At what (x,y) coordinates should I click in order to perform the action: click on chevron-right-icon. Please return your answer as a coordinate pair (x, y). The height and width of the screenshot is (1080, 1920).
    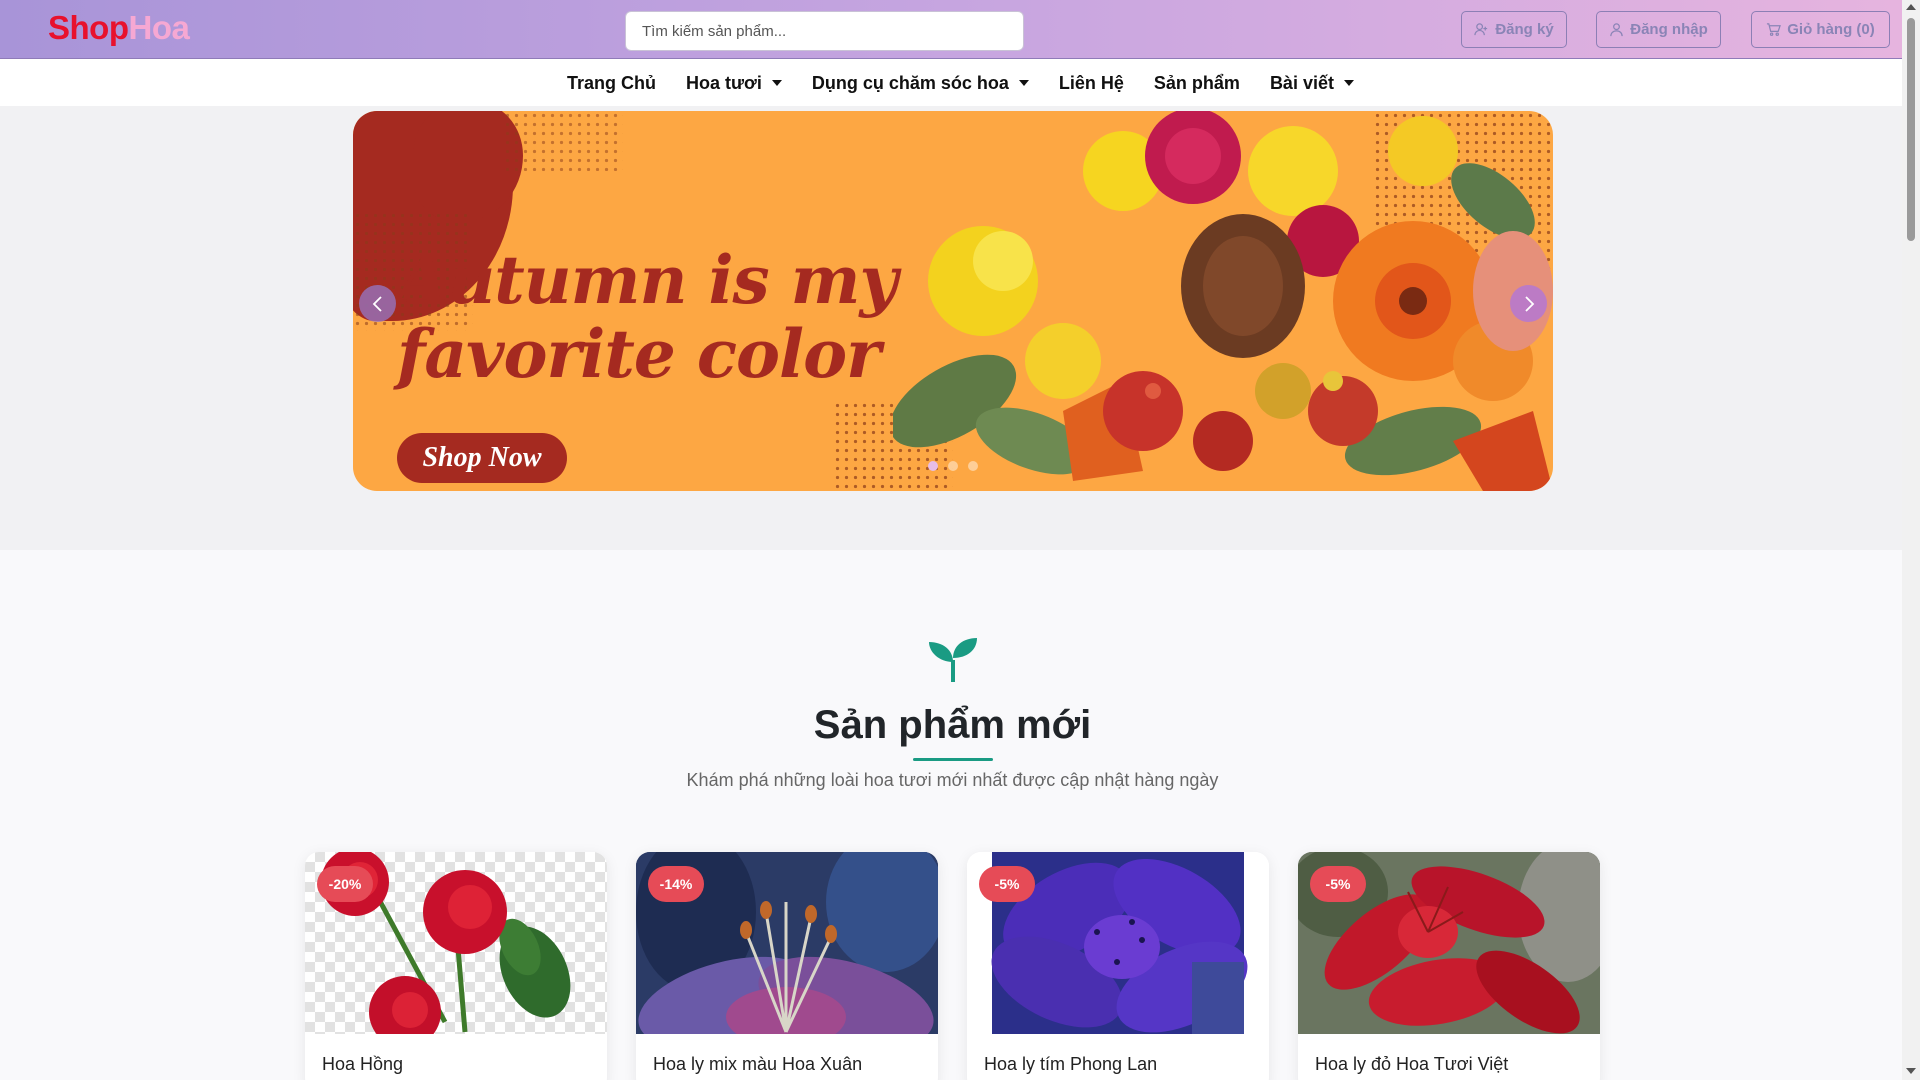
    Looking at the image, I should click on (1529, 303).